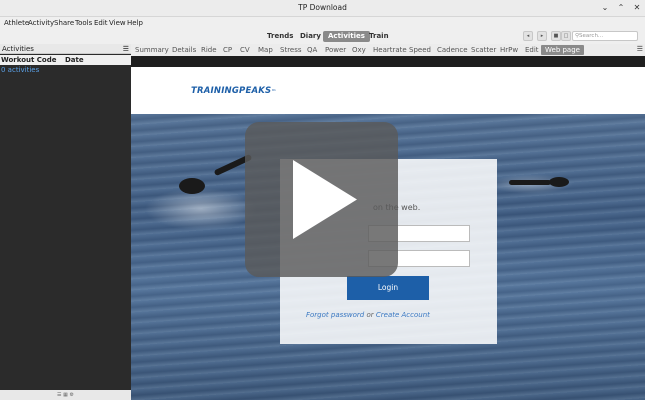  What do you see at coordinates (18, 49) in the screenshot?
I see `sidebar-title: Activities` at bounding box center [18, 49].